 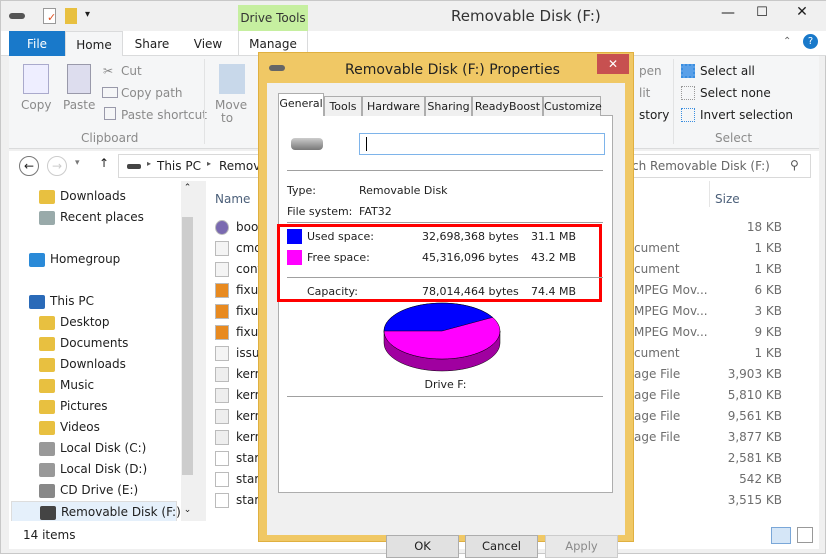 I want to click on nav-item: Videos, so click(x=69, y=427).